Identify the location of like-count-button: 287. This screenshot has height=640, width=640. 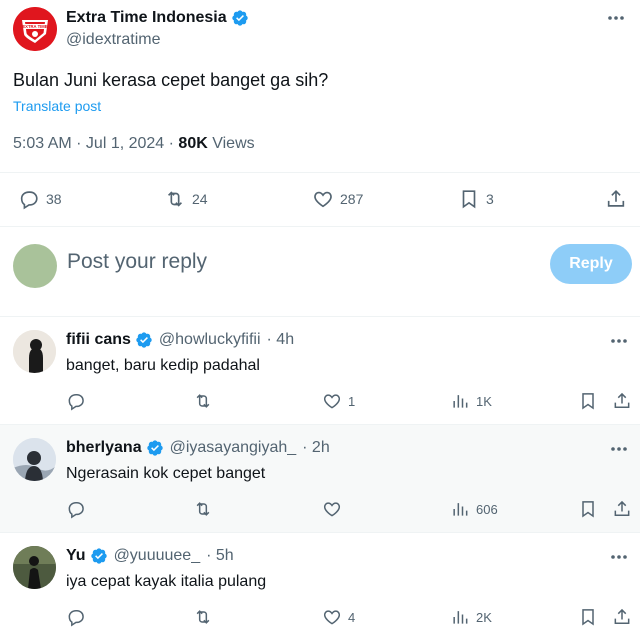
(337, 199).